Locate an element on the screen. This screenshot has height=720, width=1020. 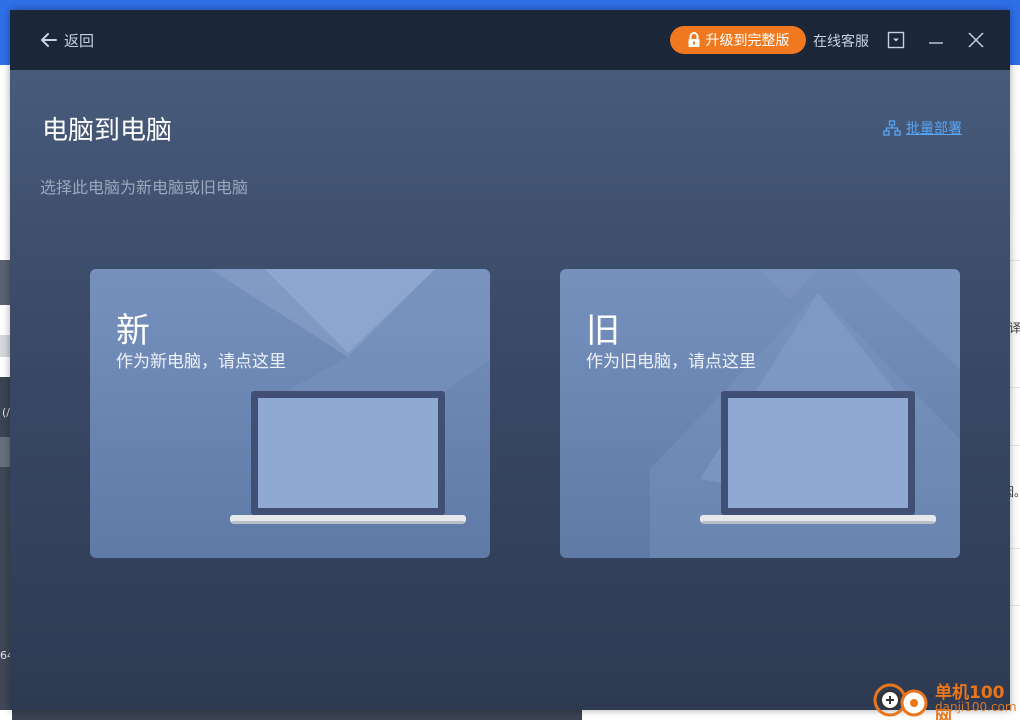
close-button is located at coordinates (976, 40).